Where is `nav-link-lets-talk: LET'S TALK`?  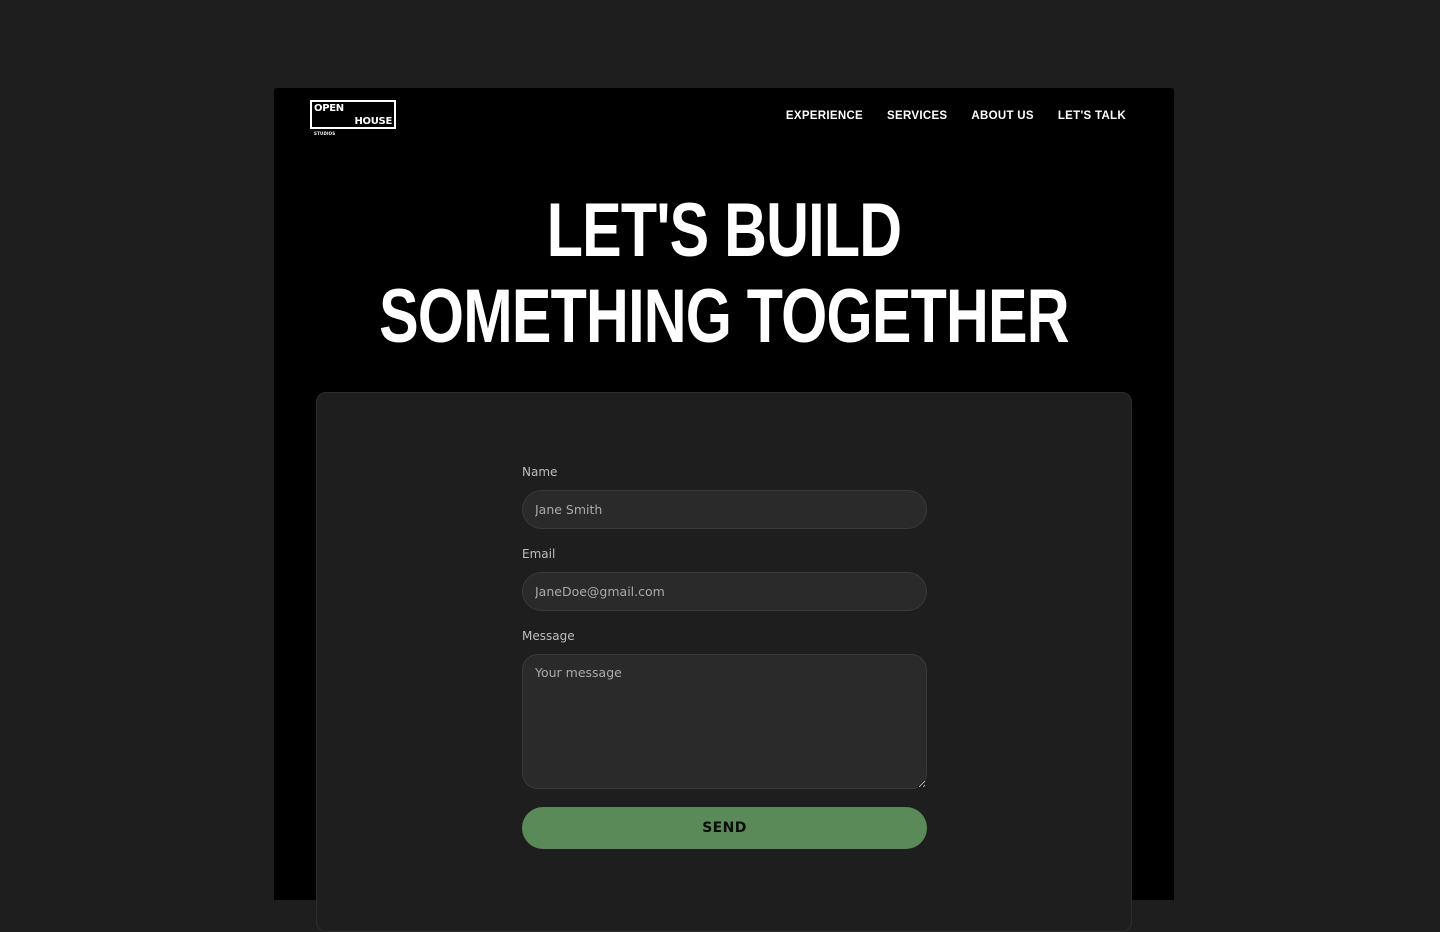 nav-link-lets-talk: LET'S TALK is located at coordinates (1092, 116).